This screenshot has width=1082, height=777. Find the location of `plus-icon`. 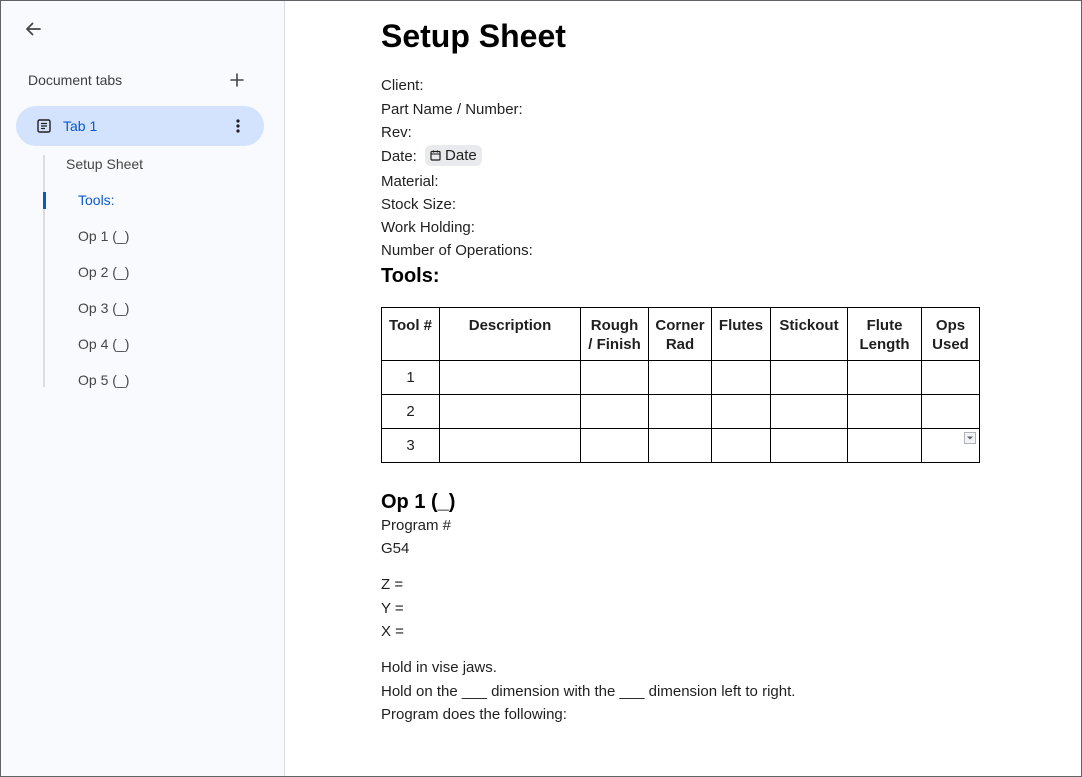

plus-icon is located at coordinates (237, 80).